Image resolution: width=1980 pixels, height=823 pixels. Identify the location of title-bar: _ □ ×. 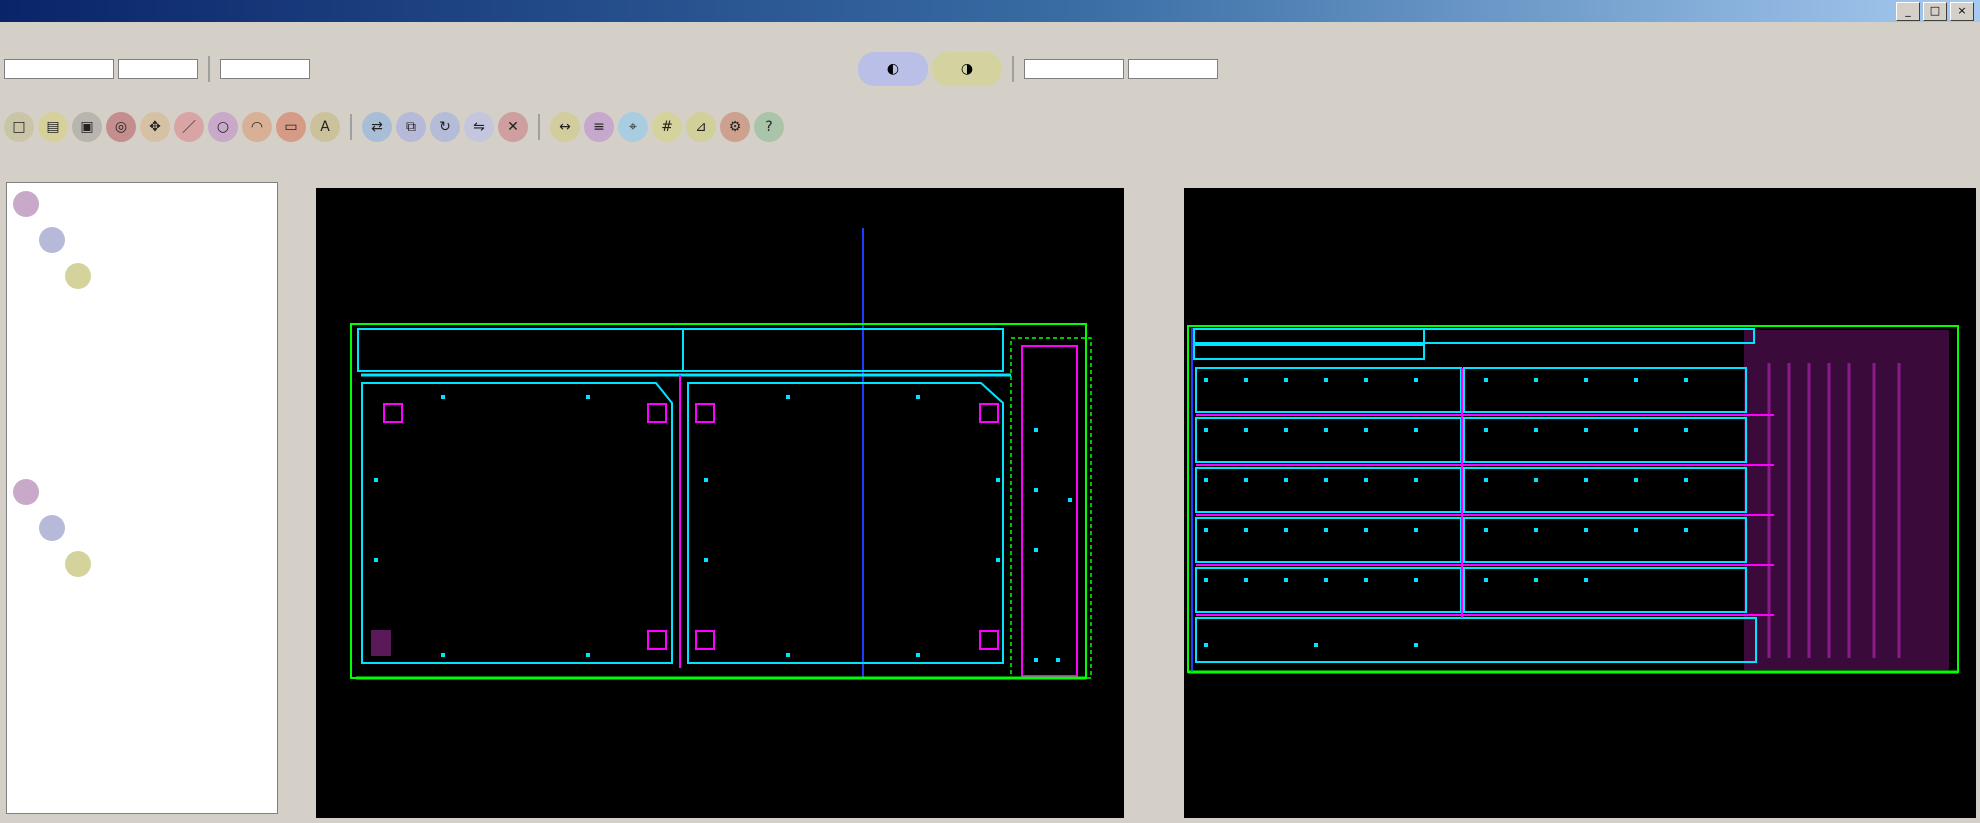
(990, 11).